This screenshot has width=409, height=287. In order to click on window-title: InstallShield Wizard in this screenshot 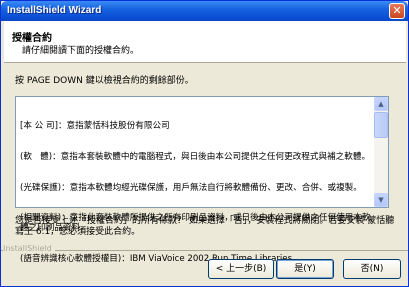, I will do `click(54, 10)`.